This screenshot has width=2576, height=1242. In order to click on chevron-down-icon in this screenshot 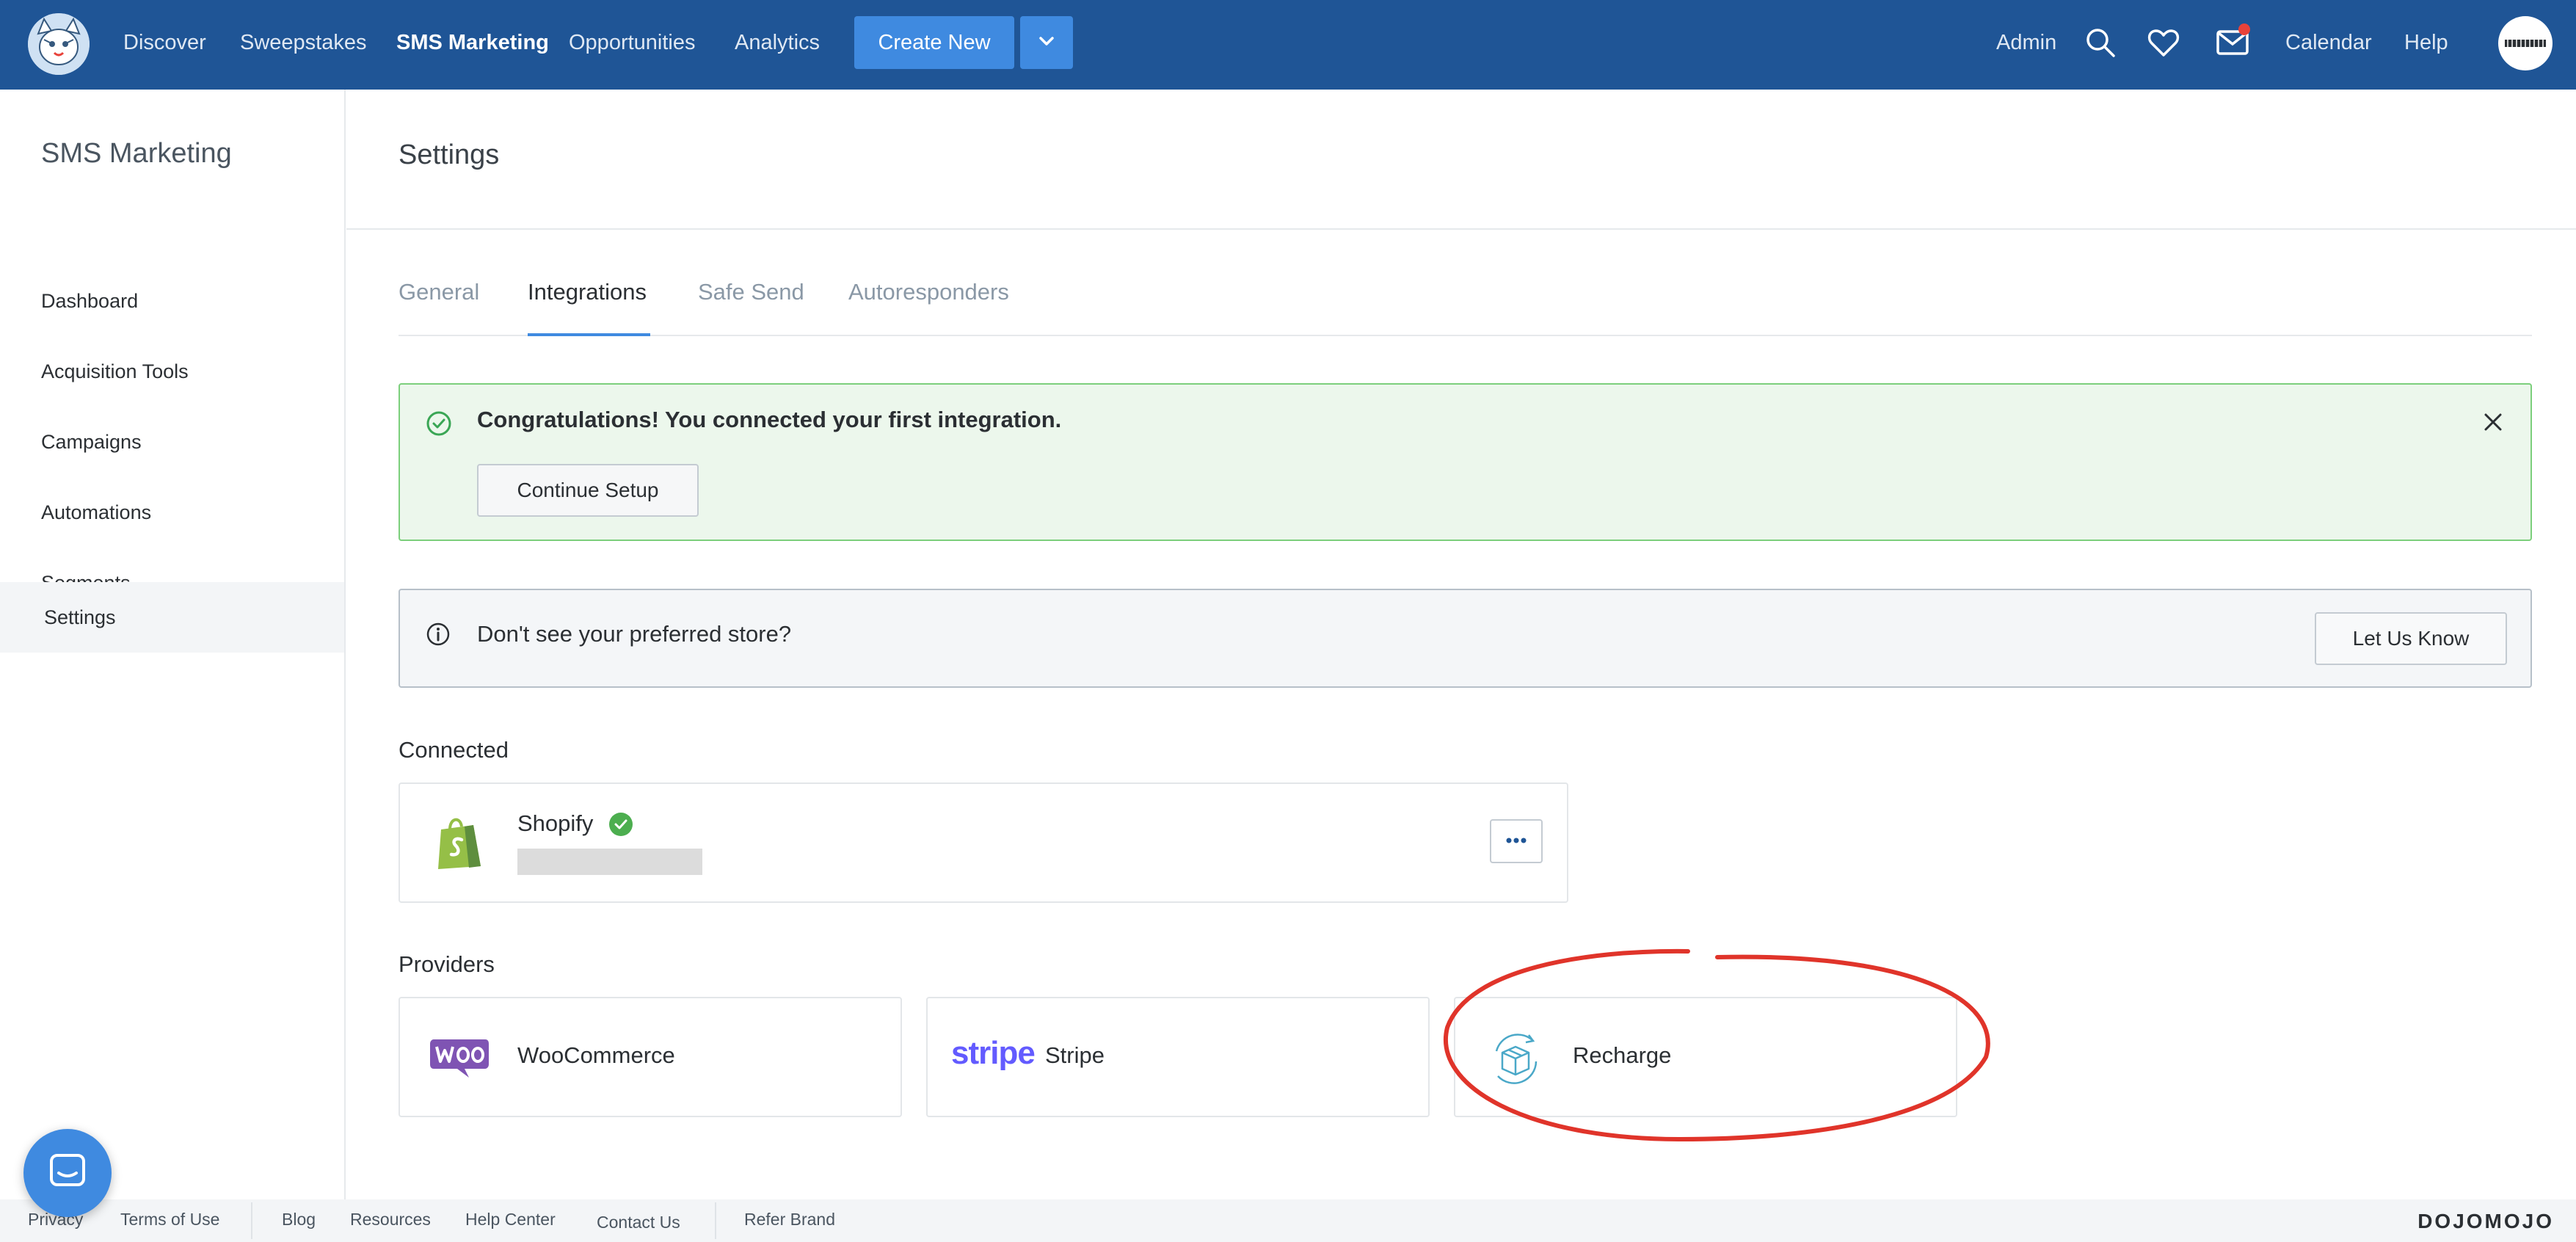, I will do `click(1046, 43)`.